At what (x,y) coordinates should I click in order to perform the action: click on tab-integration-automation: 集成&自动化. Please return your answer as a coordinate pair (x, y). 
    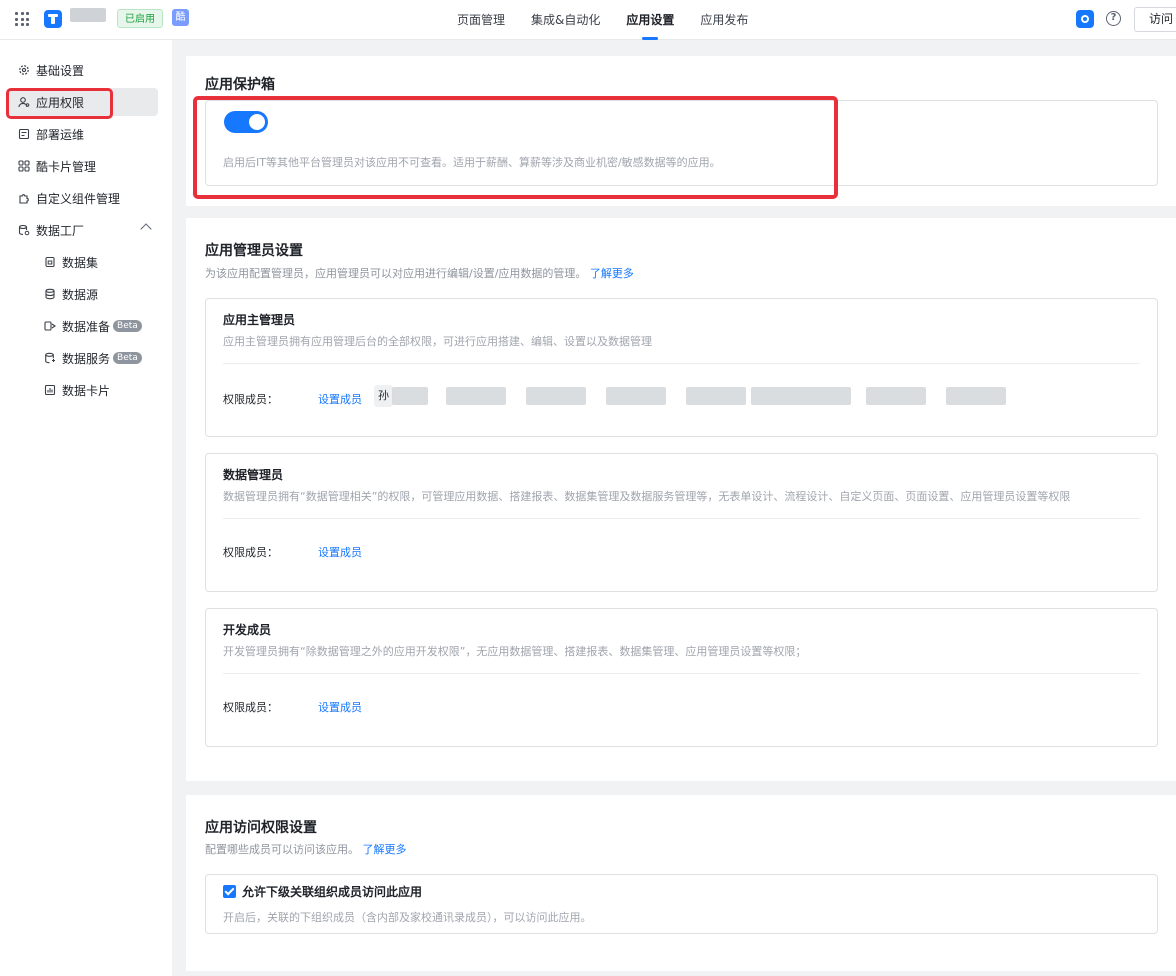
    Looking at the image, I should click on (565, 20).